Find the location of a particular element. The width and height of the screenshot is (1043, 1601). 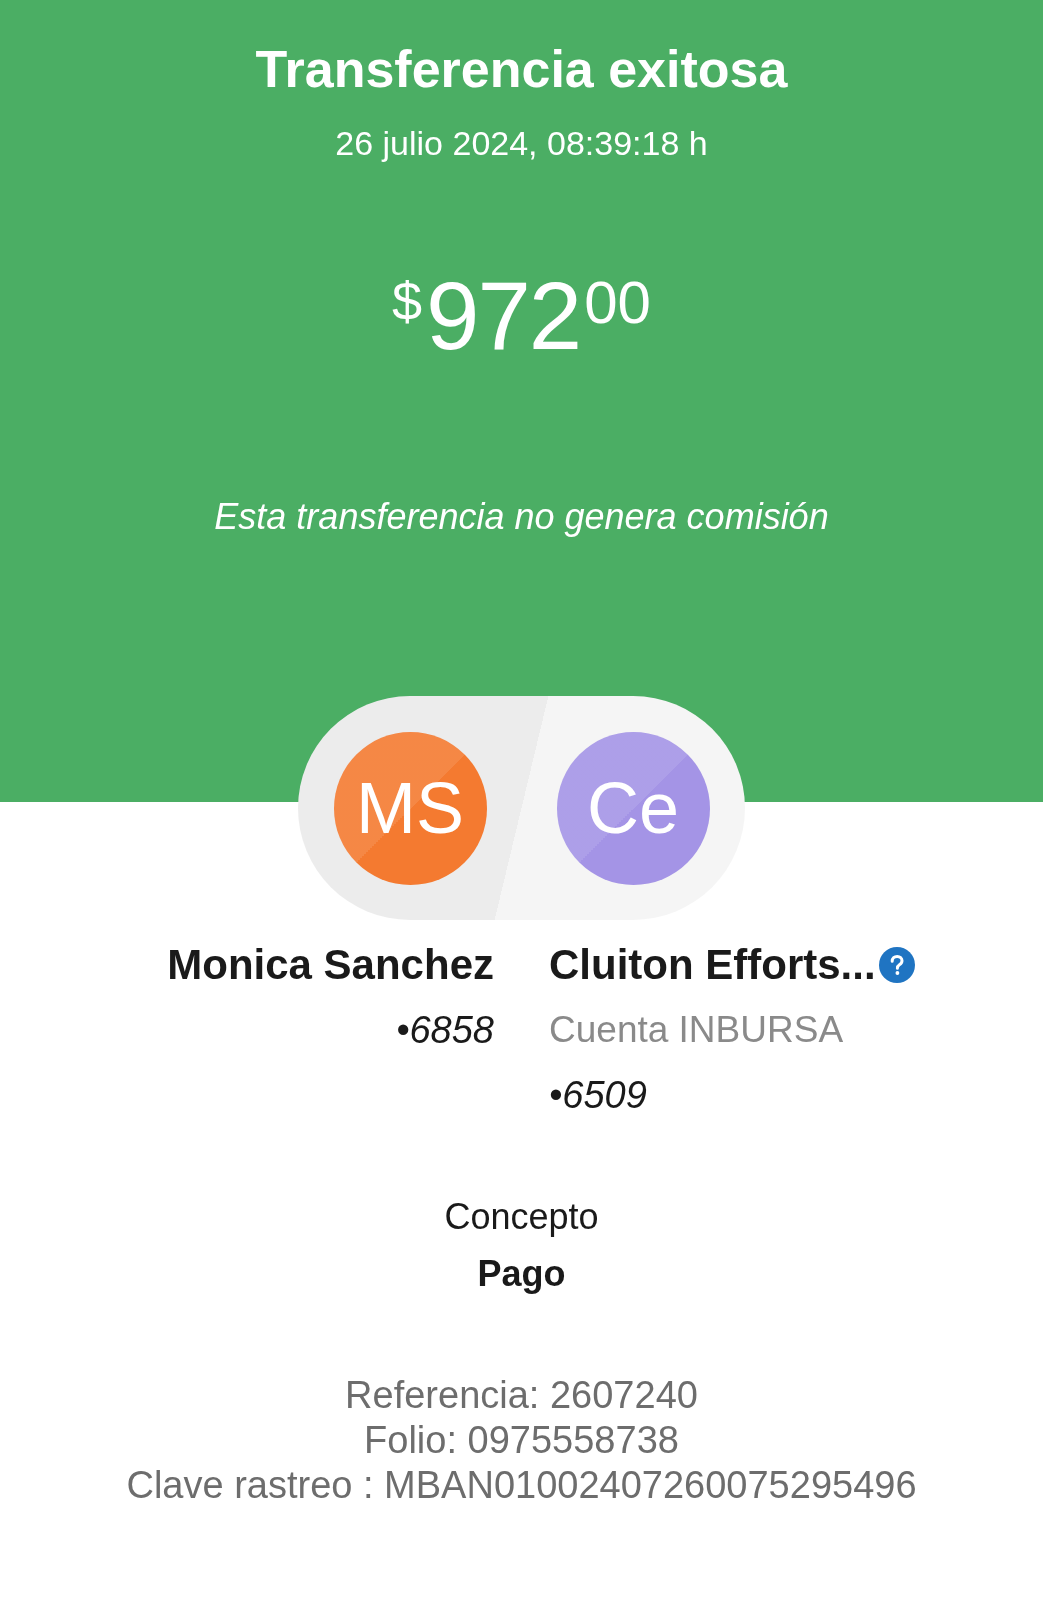

screen-title: Transferencia exitosa is located at coordinates (521, 69).